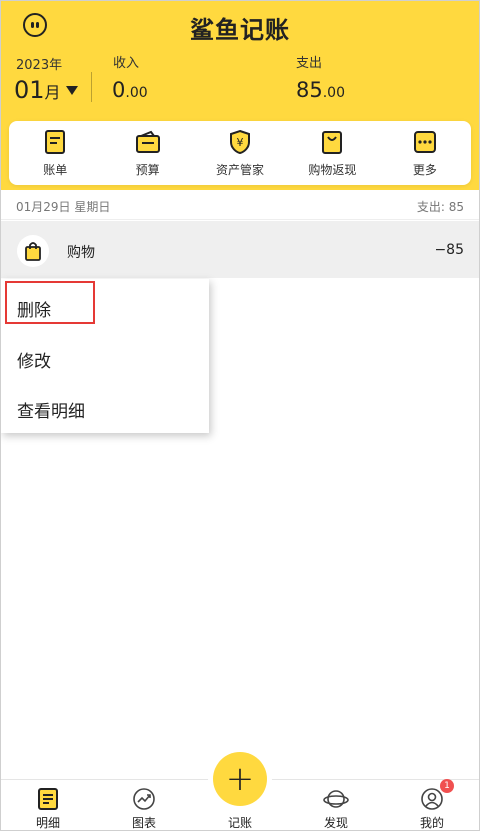 The width and height of the screenshot is (480, 831). What do you see at coordinates (71, 90) in the screenshot?
I see `dropdown-triangle-icon` at bounding box center [71, 90].